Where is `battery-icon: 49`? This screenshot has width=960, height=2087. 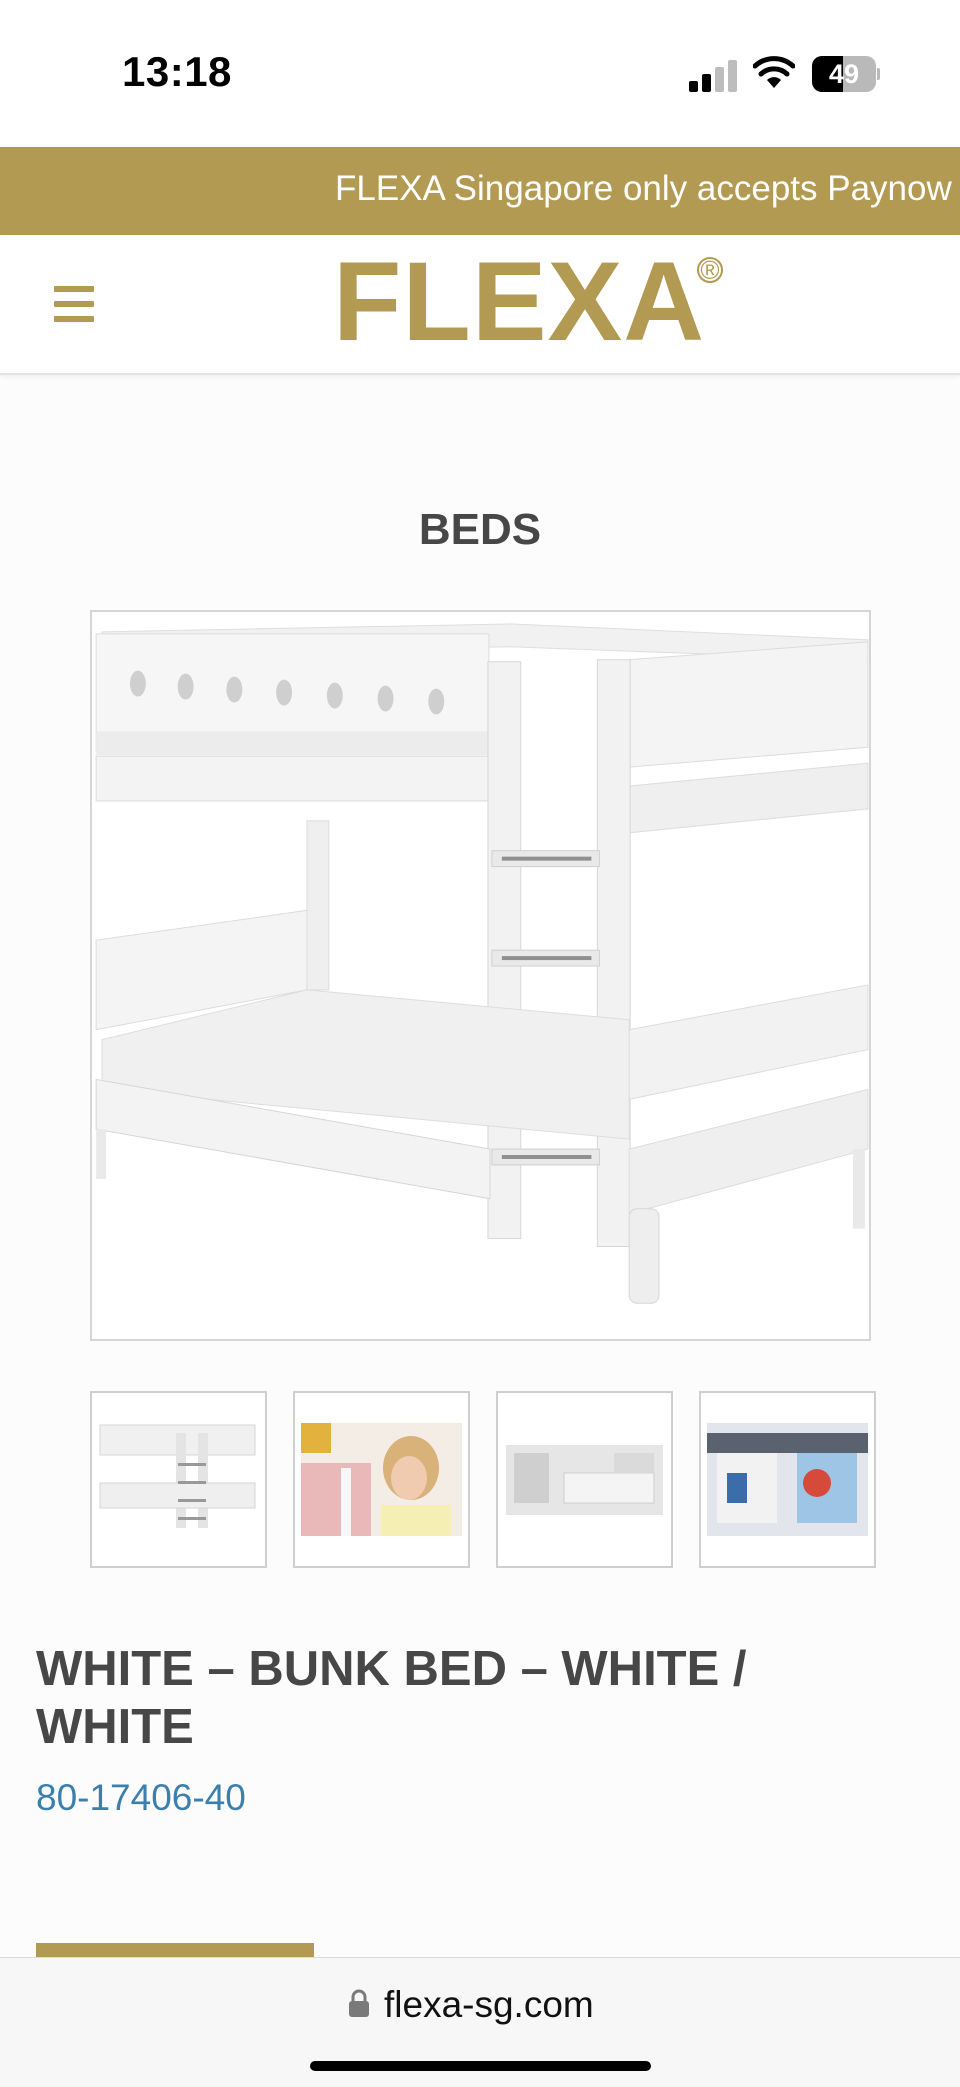
battery-icon: 49 is located at coordinates (846, 74).